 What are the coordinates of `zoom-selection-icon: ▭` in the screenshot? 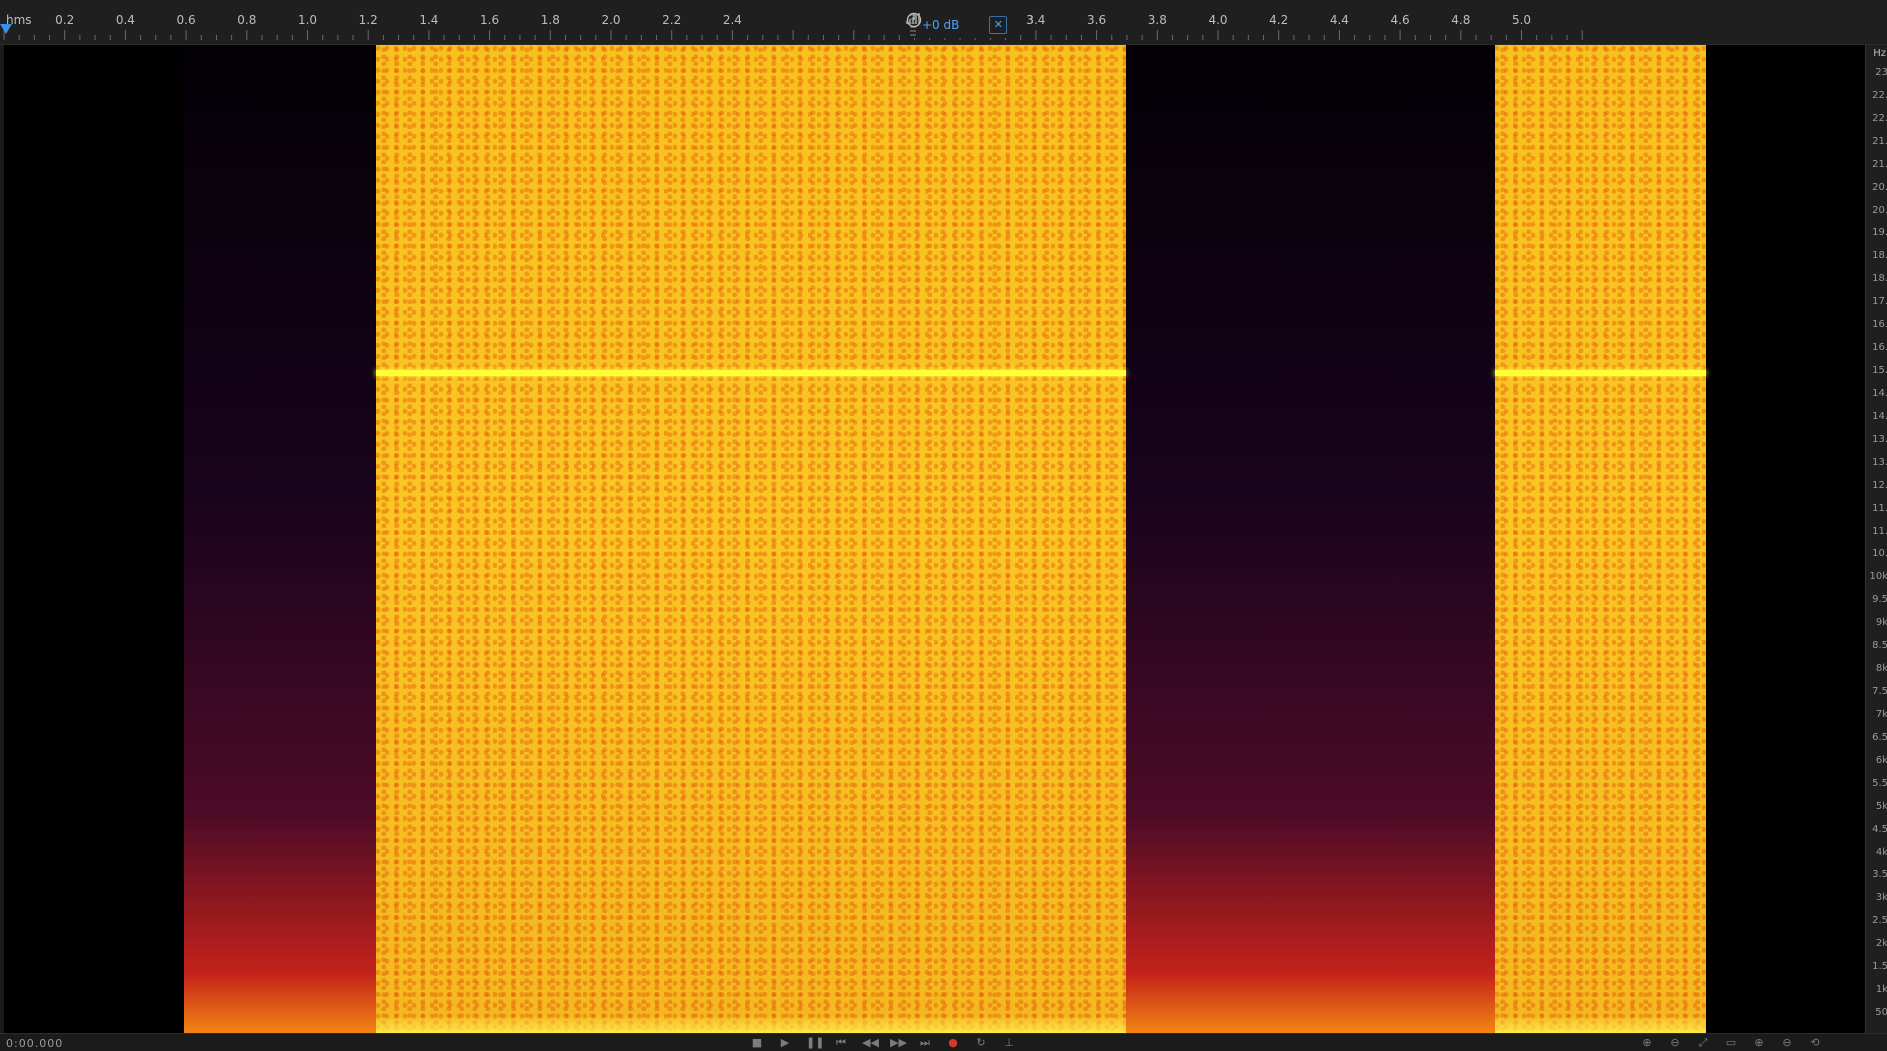 It's located at (1731, 1042).